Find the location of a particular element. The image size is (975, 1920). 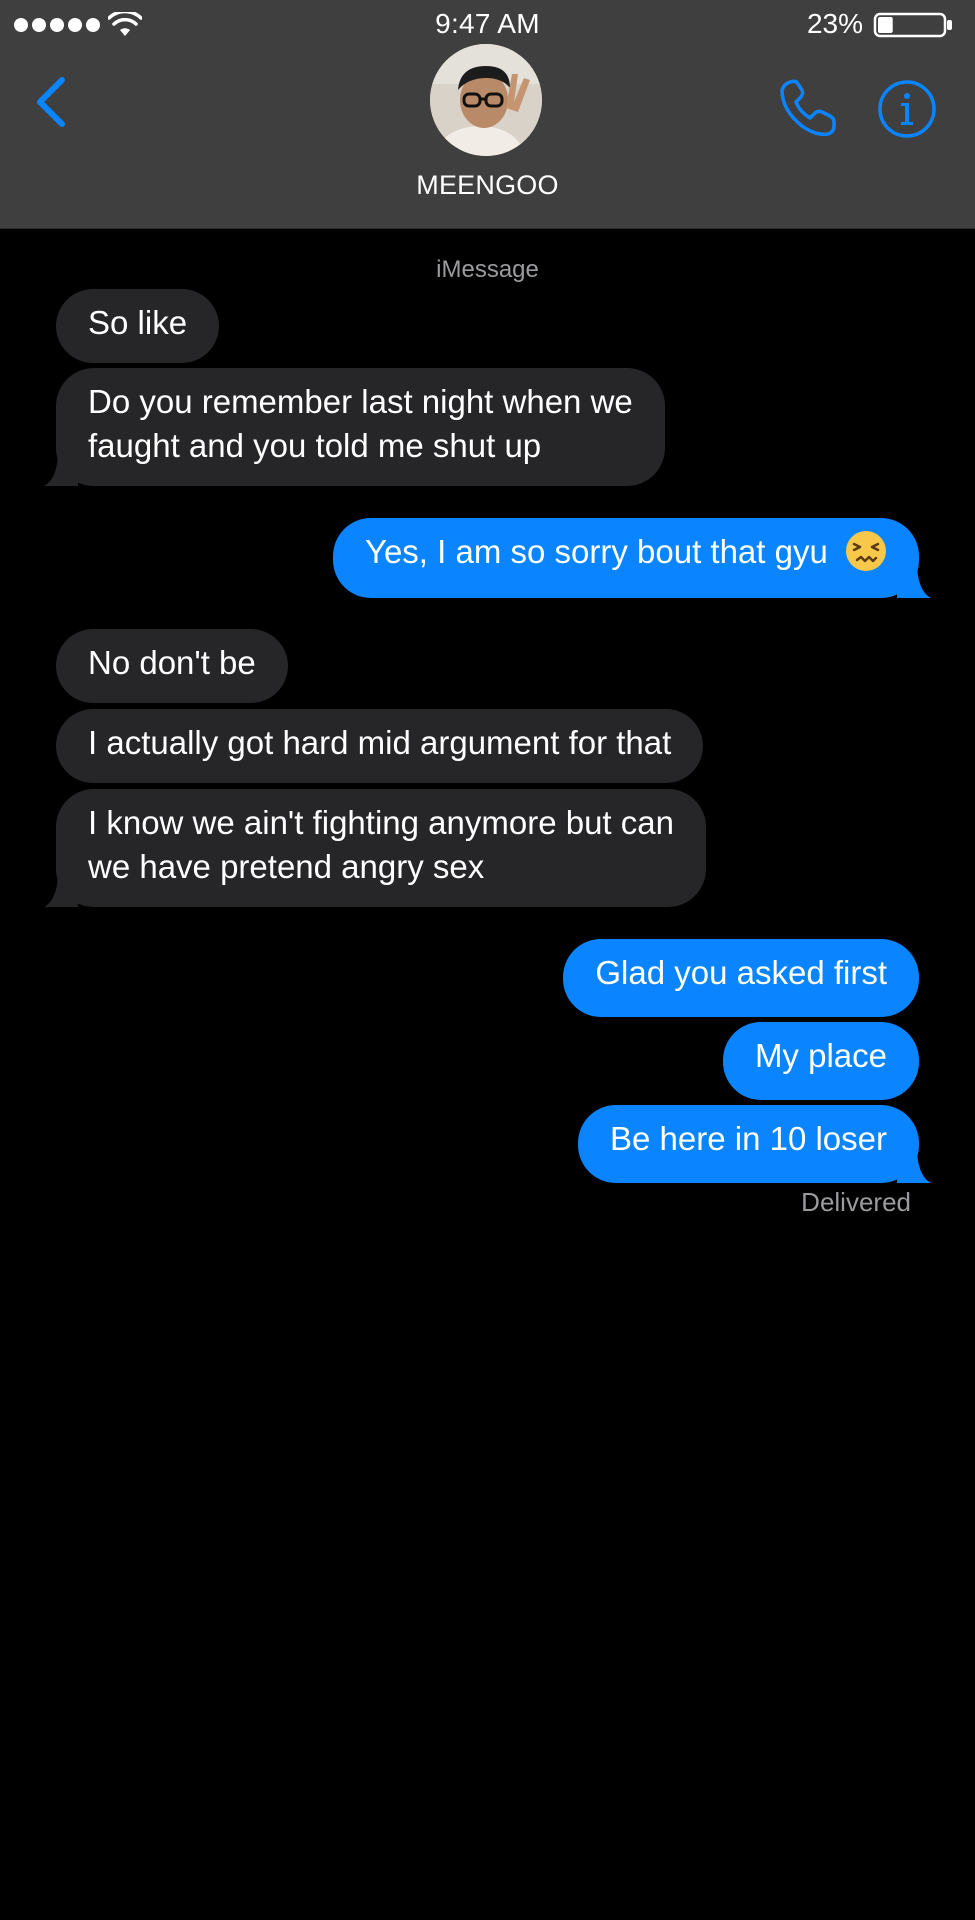

avatar is located at coordinates (486, 100).